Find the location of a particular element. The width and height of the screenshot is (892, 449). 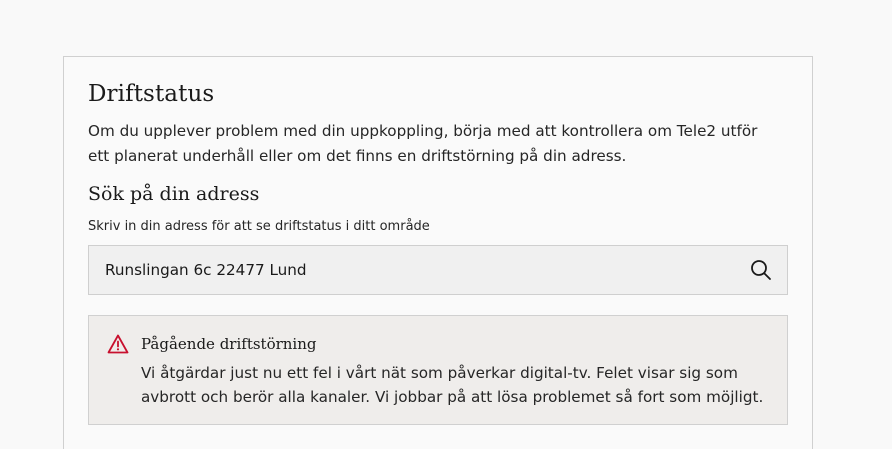

alert-title: Pågående driftstörning is located at coordinates (229, 344).